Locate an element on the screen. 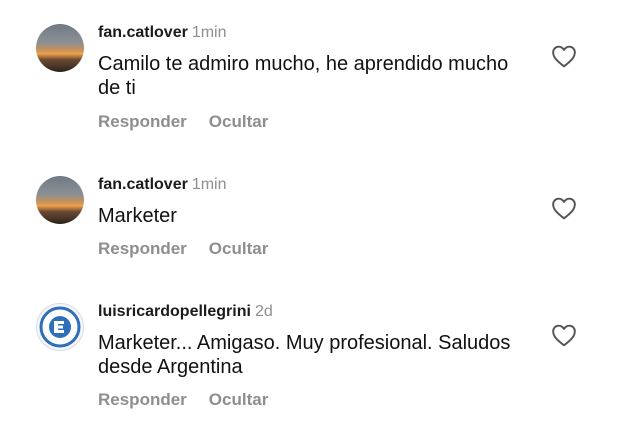 The width and height of the screenshot is (628, 432). foundation-logo-icon is located at coordinates (60, 327).